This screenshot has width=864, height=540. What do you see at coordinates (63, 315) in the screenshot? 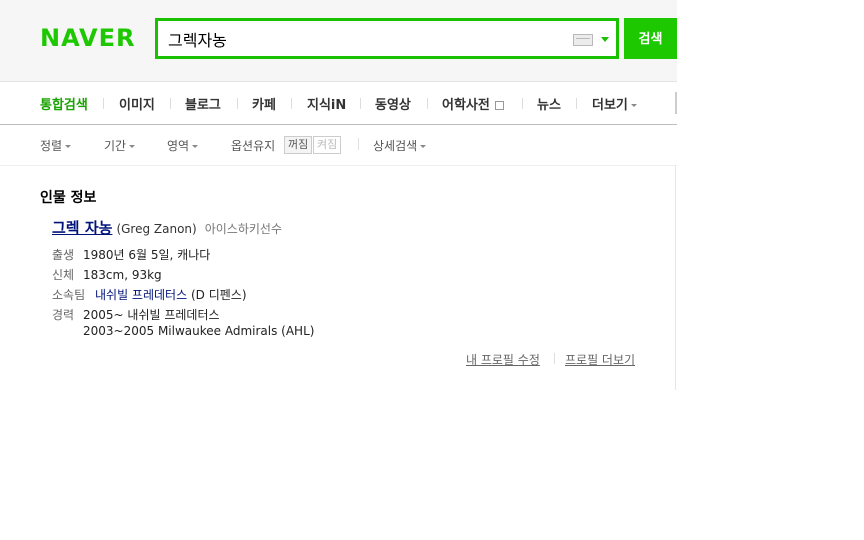
I see `career-label: 경력` at bounding box center [63, 315].